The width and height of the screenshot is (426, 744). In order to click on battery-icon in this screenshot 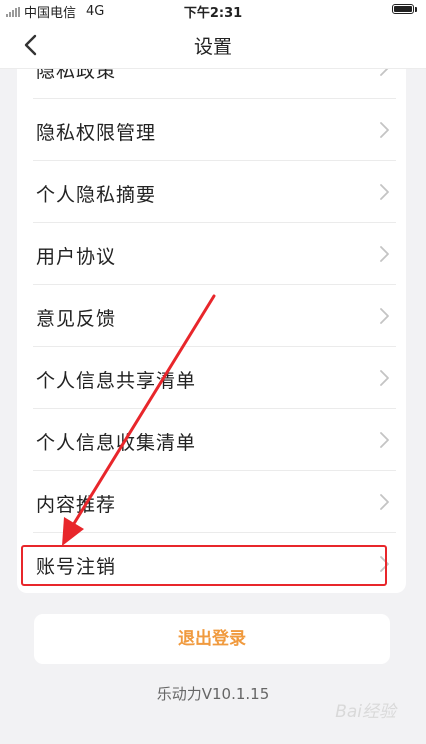, I will do `click(404, 9)`.